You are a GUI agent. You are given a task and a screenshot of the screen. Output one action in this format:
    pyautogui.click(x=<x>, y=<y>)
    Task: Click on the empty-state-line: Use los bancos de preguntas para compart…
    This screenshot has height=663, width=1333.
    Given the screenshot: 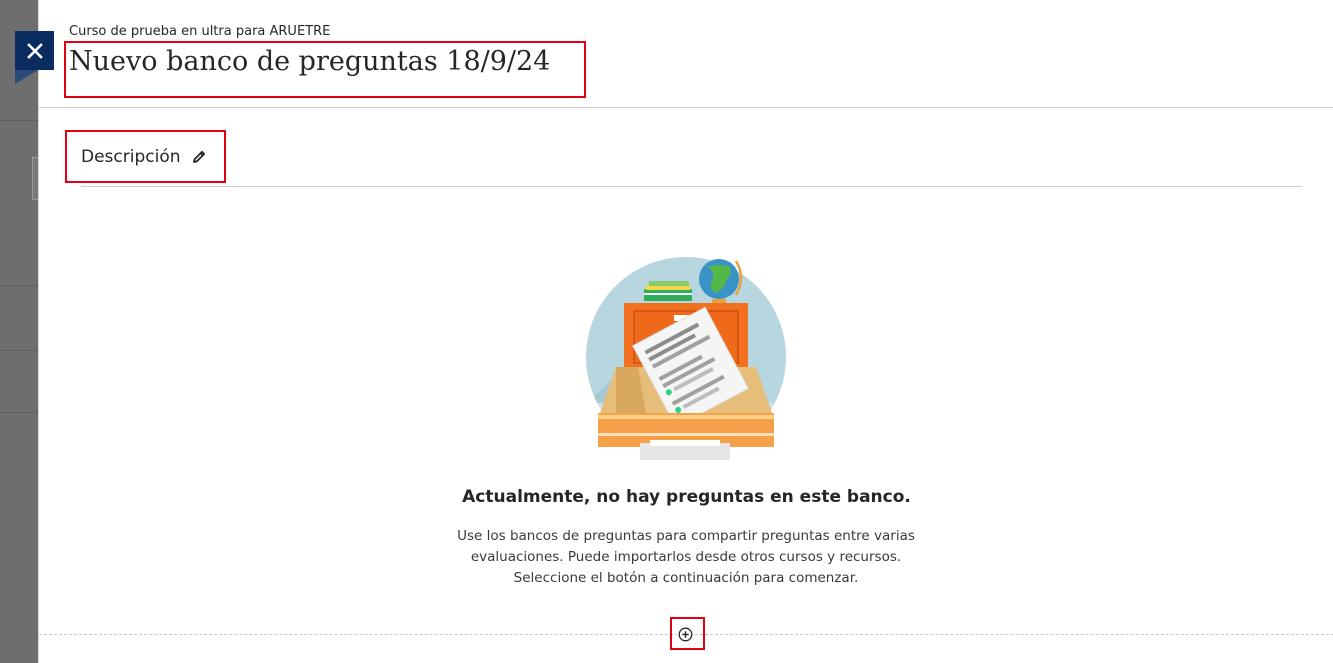 What is the action you would take?
    pyautogui.click(x=686, y=536)
    